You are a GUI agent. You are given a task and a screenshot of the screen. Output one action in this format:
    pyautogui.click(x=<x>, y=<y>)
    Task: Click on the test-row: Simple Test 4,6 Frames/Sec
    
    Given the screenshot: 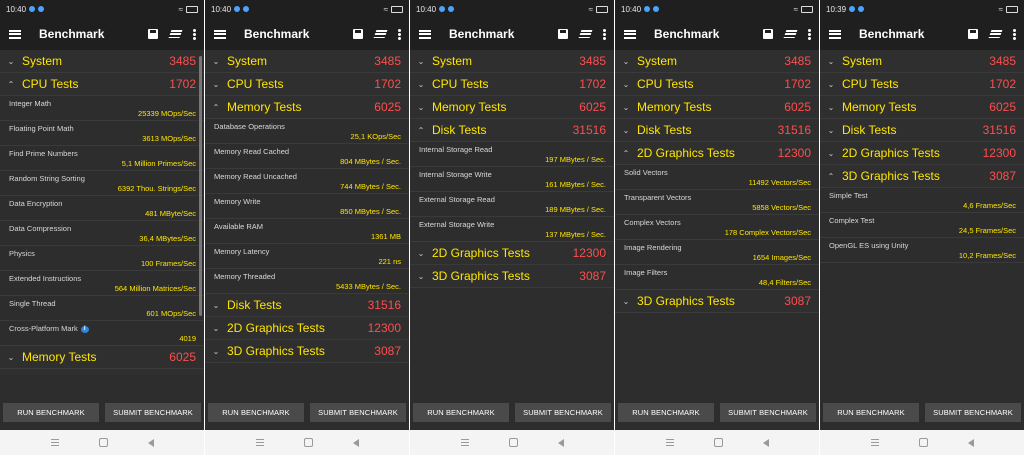 What is the action you would take?
    pyautogui.click(x=922, y=200)
    